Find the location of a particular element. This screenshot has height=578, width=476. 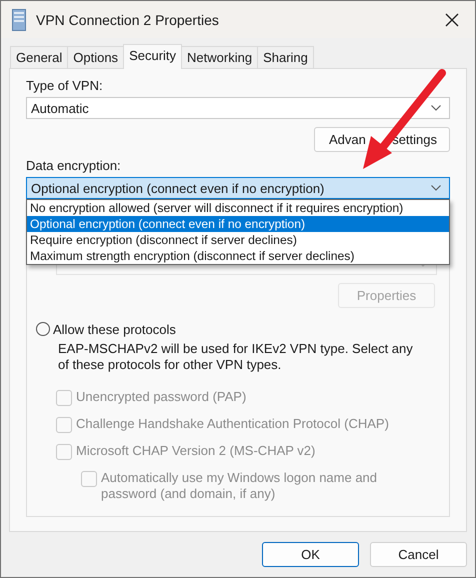

description-text: EAP-MSCHAPv2 will be used for IKEv2 VPN type. Select any of these protocols for other VPN types. is located at coordinates (235, 357).